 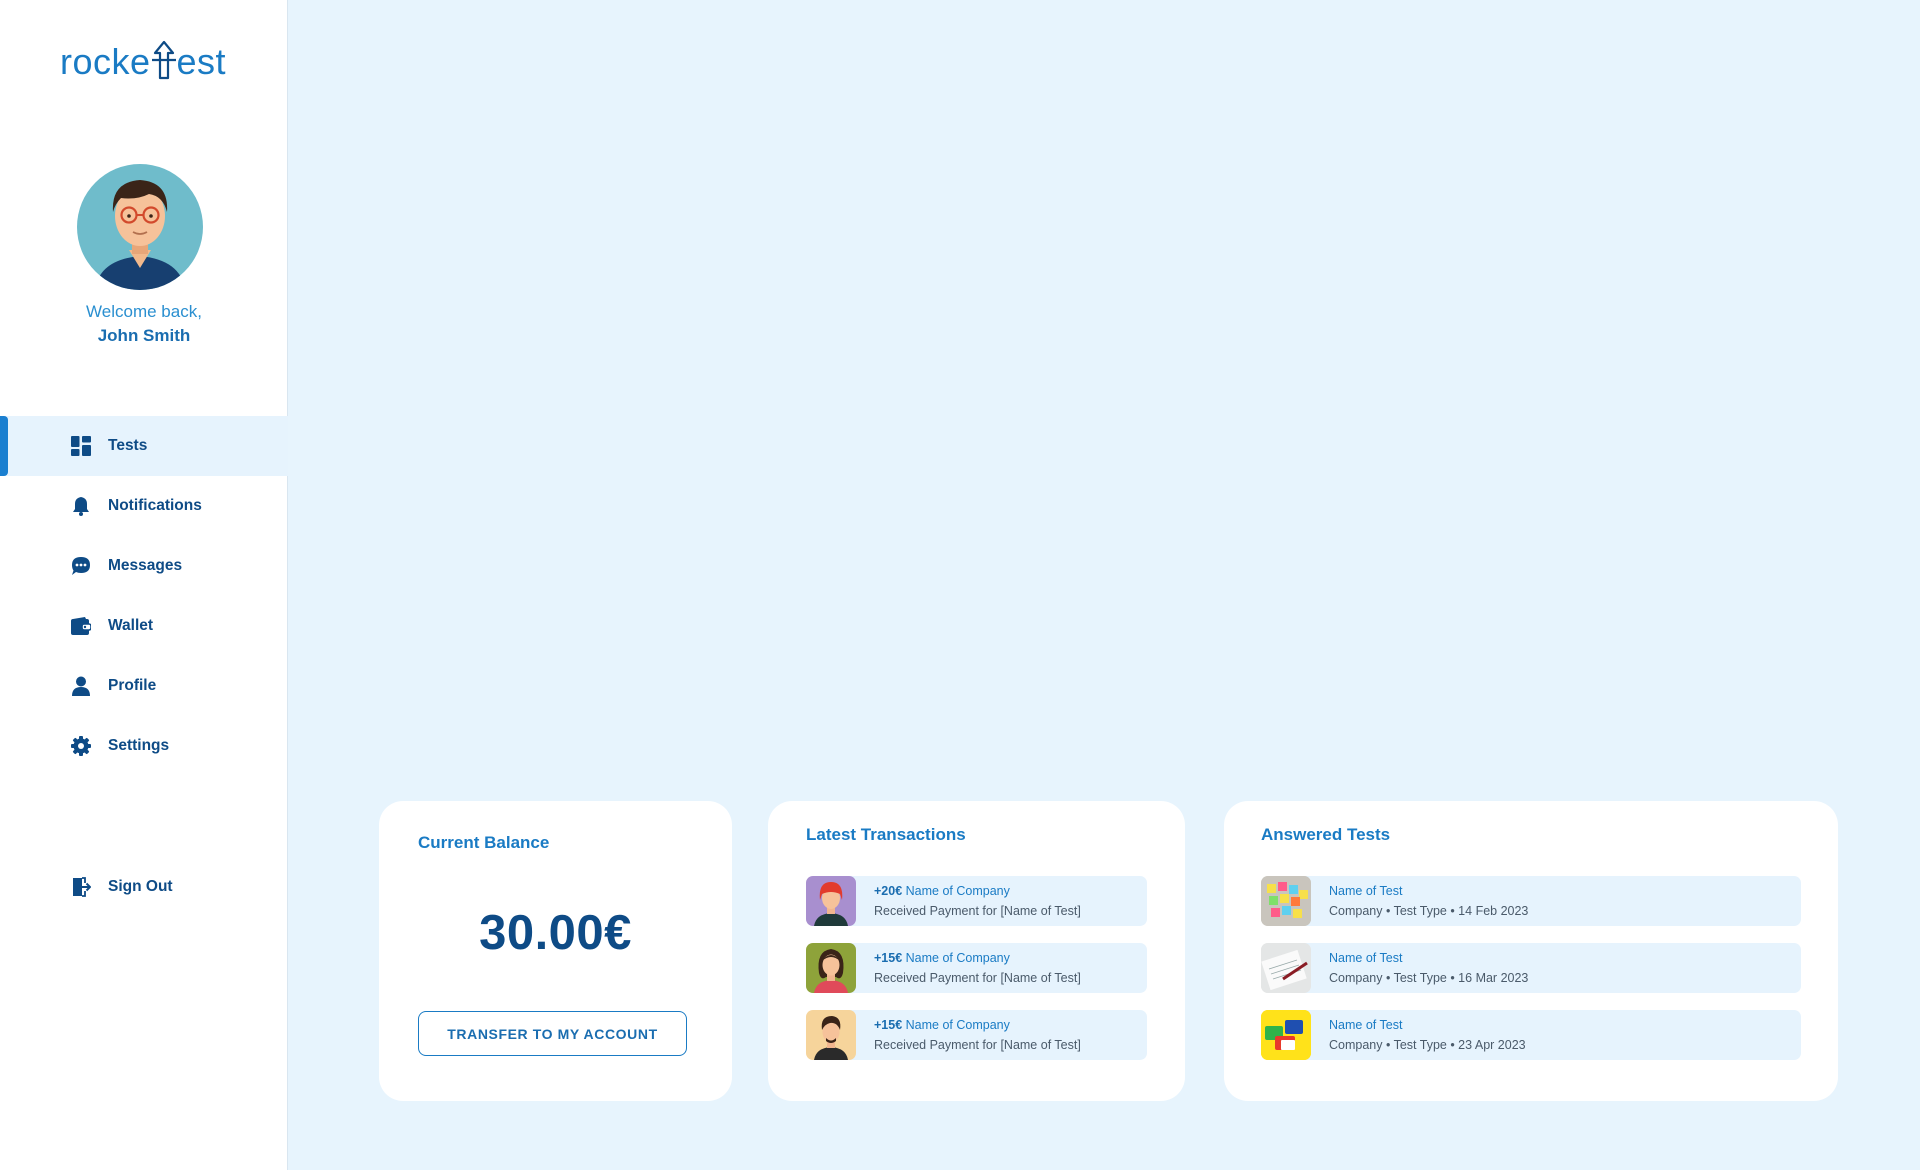 I want to click on user-name: John Smith, so click(x=144, y=335).